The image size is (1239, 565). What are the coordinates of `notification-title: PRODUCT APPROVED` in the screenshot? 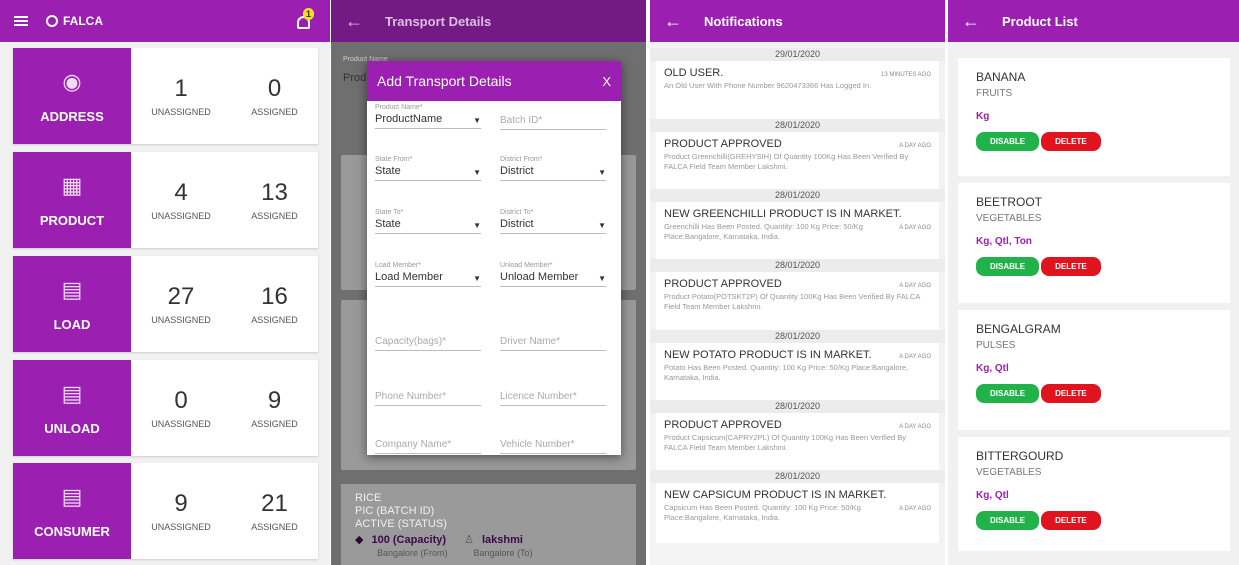 It's located at (723, 425).